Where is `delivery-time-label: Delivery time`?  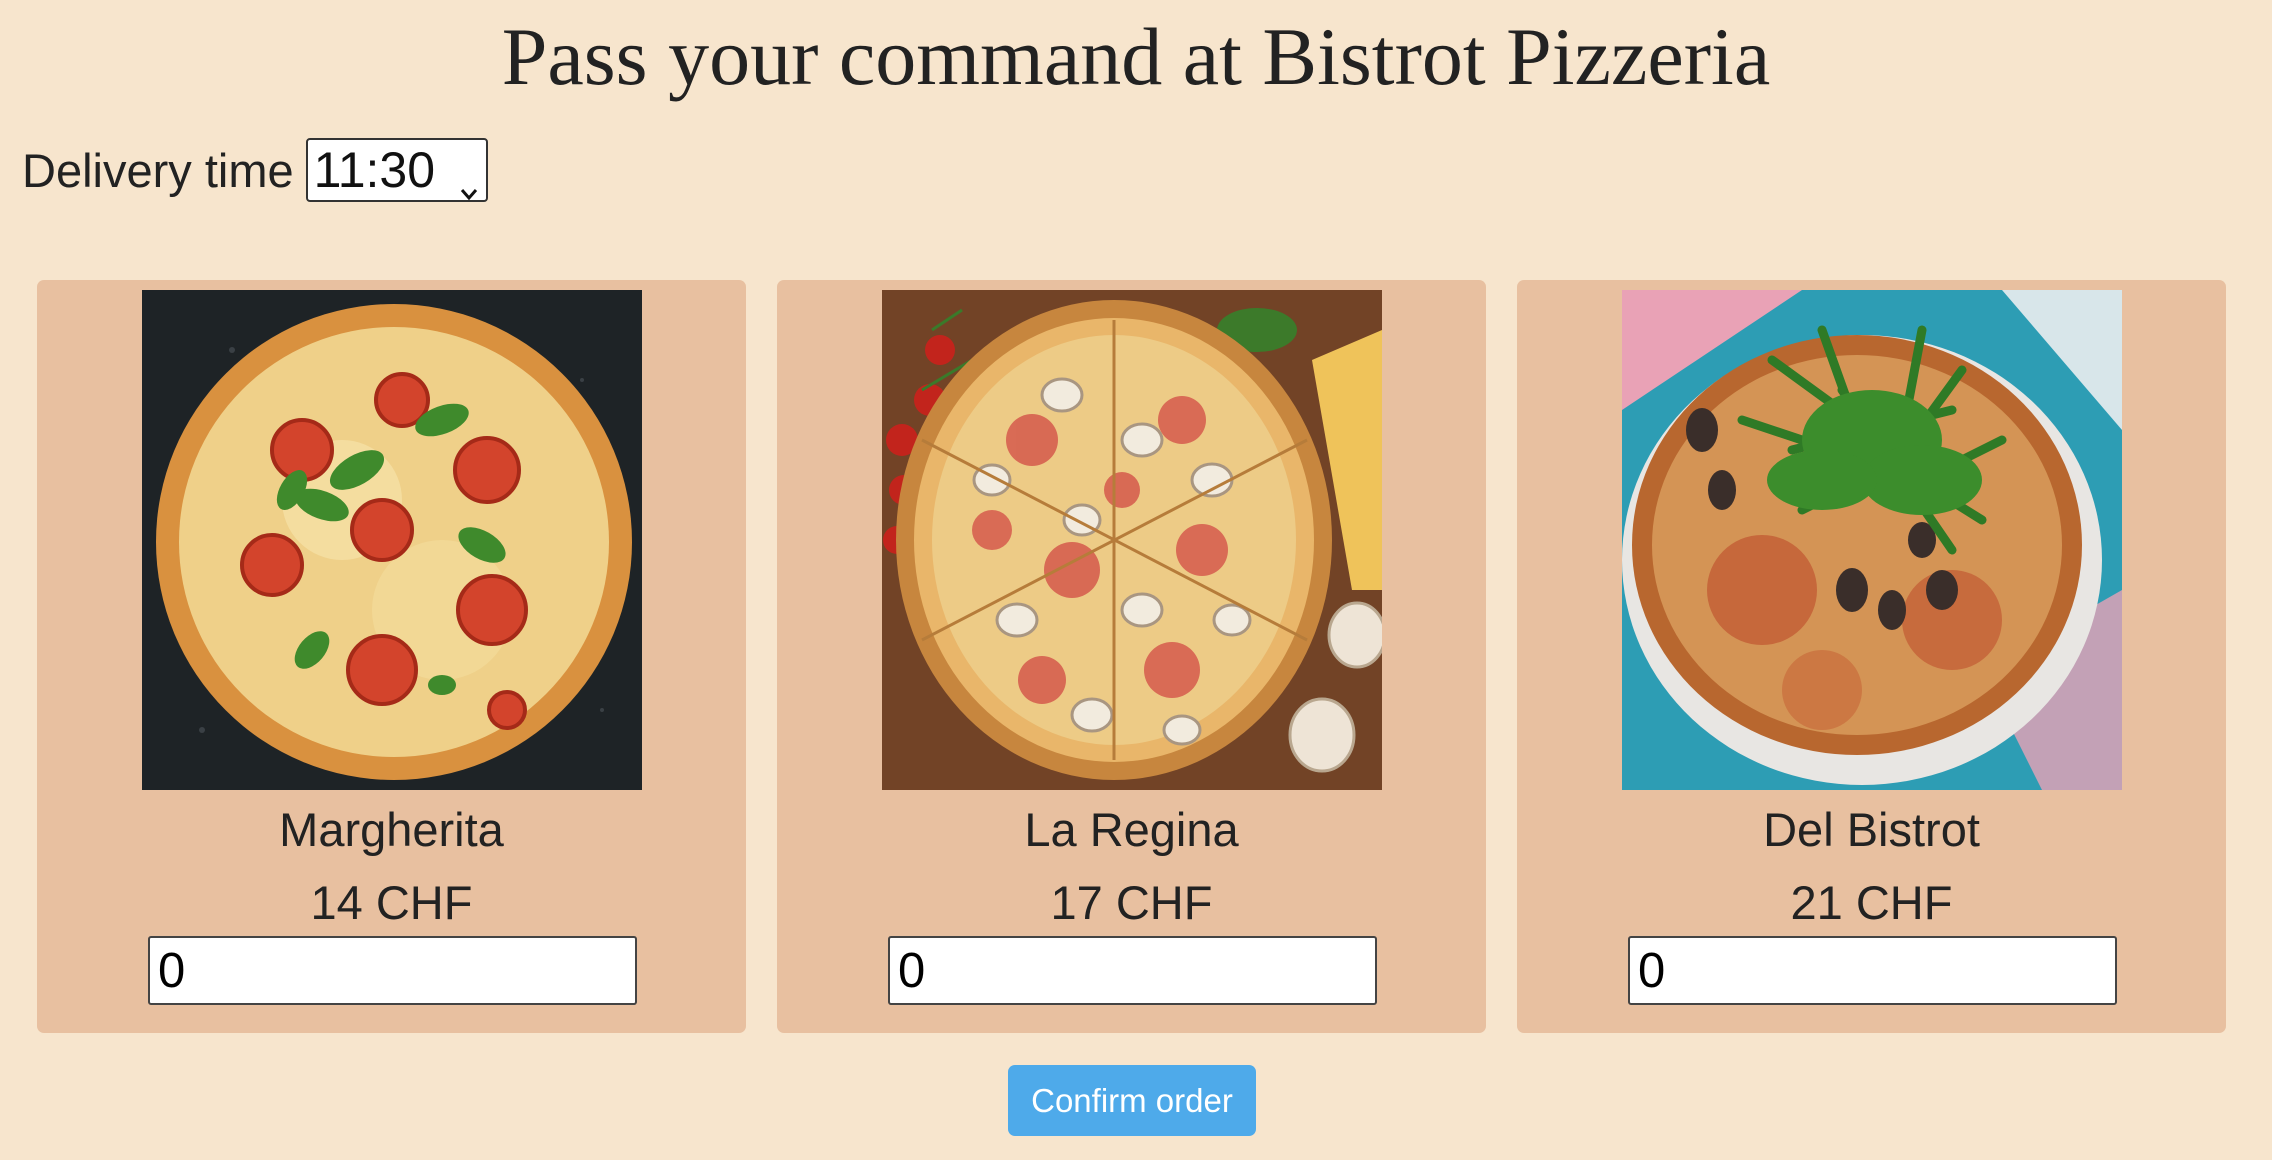 delivery-time-label: Delivery time is located at coordinates (158, 170).